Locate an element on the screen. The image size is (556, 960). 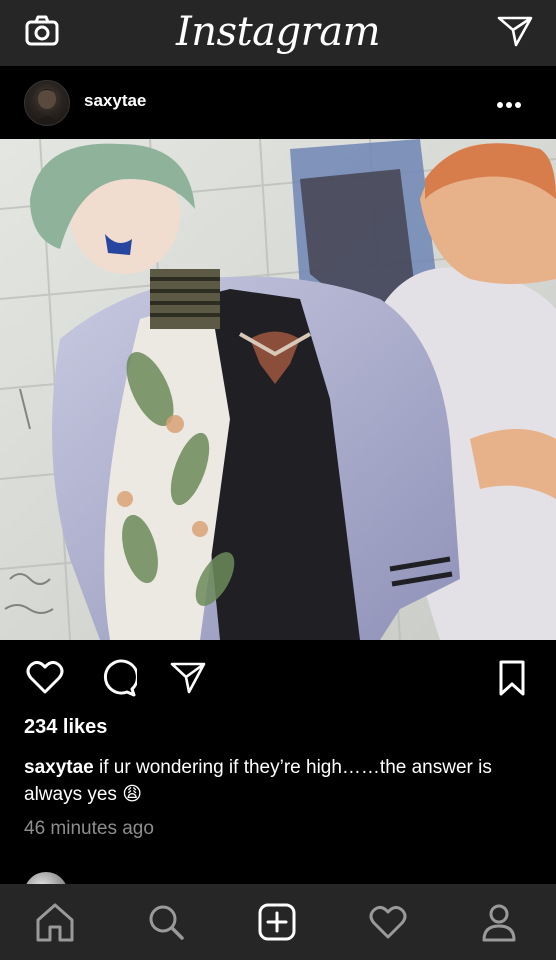
post-timestamp: 46 minutes ago is located at coordinates (89, 828).